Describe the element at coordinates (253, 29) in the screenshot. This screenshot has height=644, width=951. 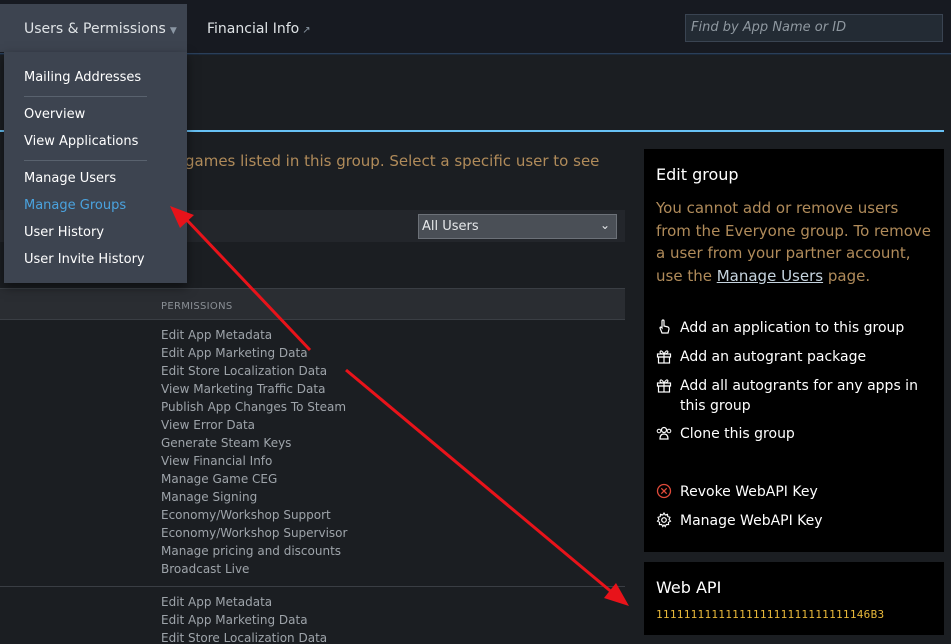
I see `nav-financial-info-label: Financial Info` at that location.